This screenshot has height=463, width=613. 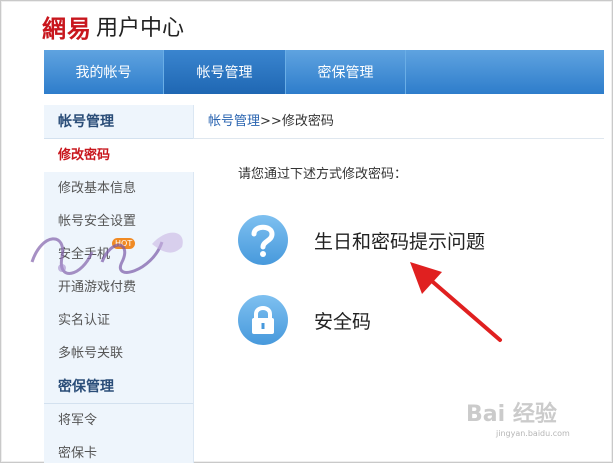 I want to click on sidebar-item-multi-account: 多帐号关联, so click(x=118, y=353).